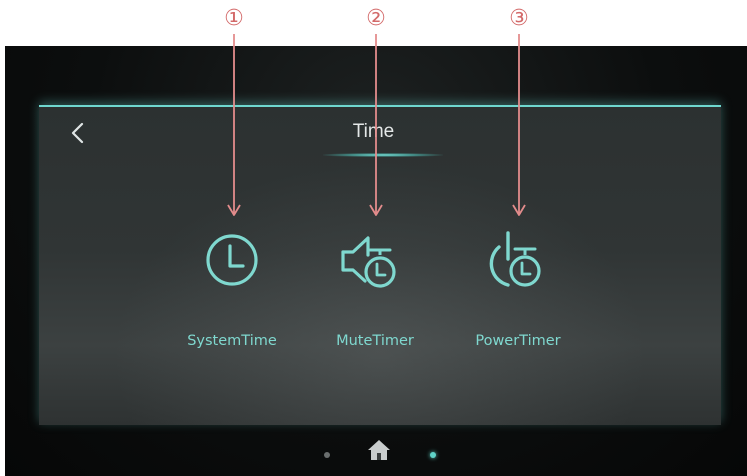 This screenshot has width=747, height=476. I want to click on system-time-tile: SystemTime, so click(232, 290).